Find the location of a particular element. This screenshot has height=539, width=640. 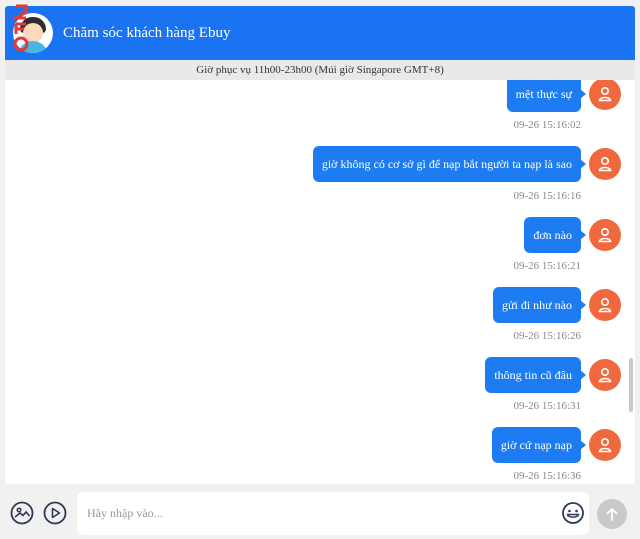

message-row: giờ cứ nạp nạp is located at coordinates (556, 445).